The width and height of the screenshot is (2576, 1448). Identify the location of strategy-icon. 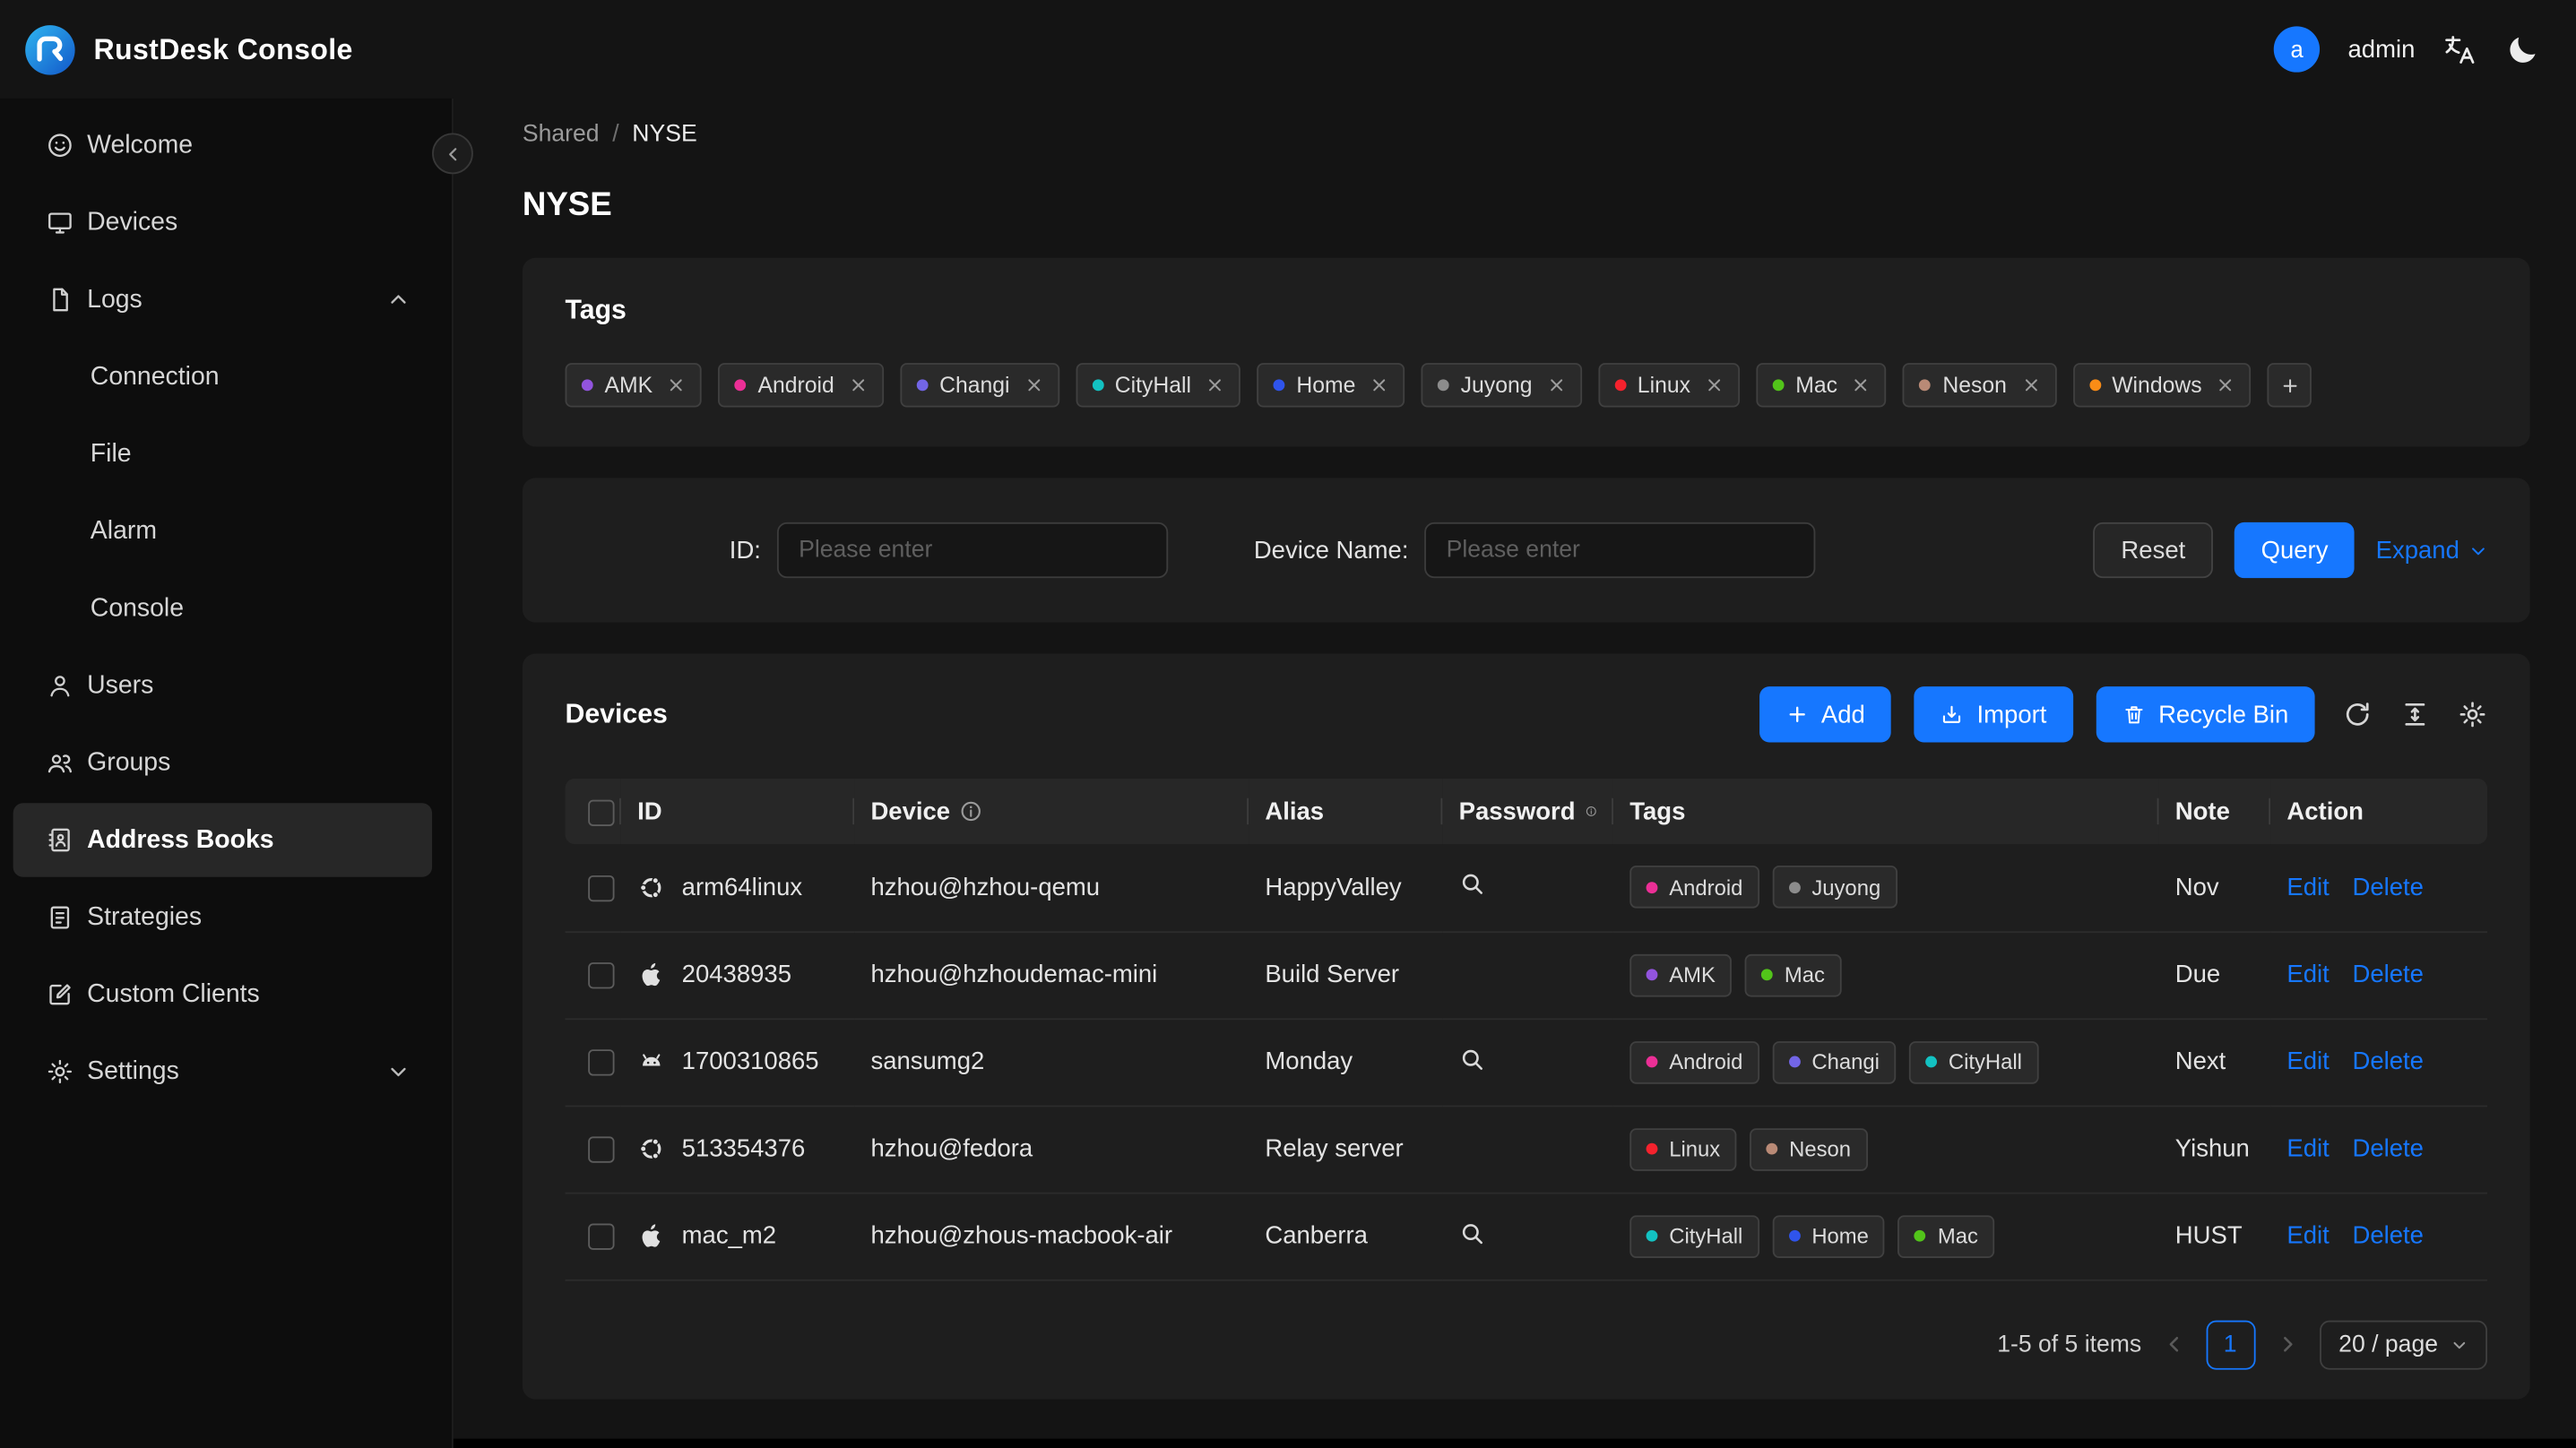
(59, 917).